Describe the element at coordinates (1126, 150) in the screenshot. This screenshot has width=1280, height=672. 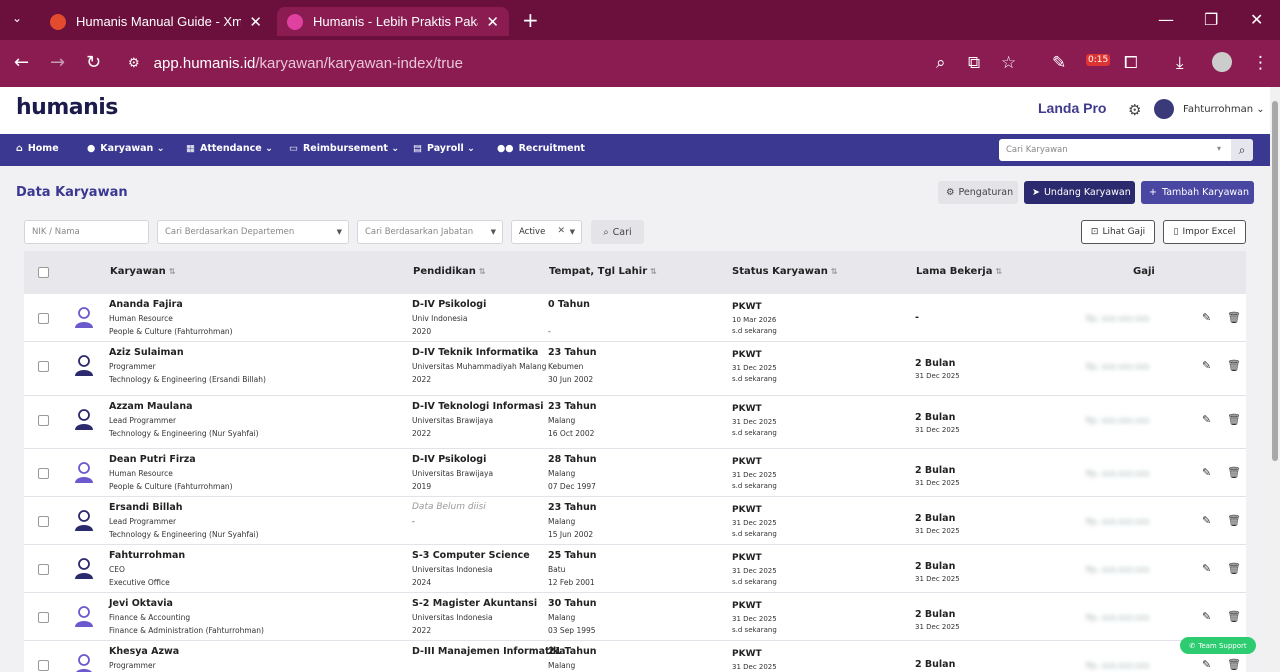
I see `search-employee: Cari Karyawan ▾ ⌕` at that location.